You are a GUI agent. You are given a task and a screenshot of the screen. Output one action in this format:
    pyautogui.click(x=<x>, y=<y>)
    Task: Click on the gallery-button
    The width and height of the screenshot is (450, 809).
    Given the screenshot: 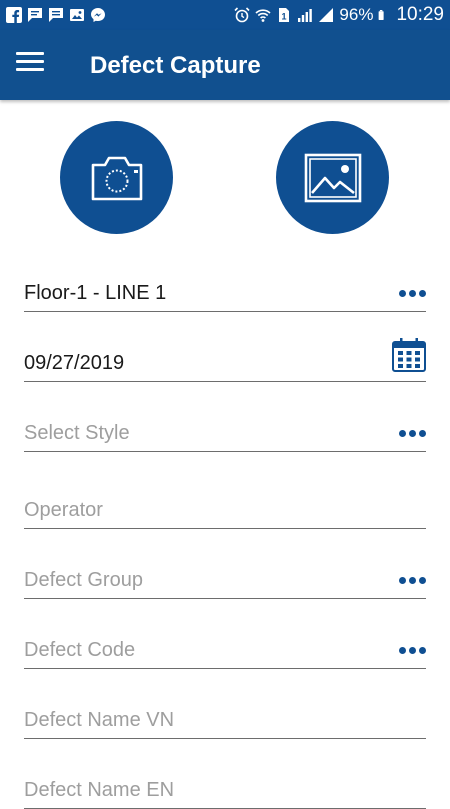 What is the action you would take?
    pyautogui.click(x=332, y=177)
    